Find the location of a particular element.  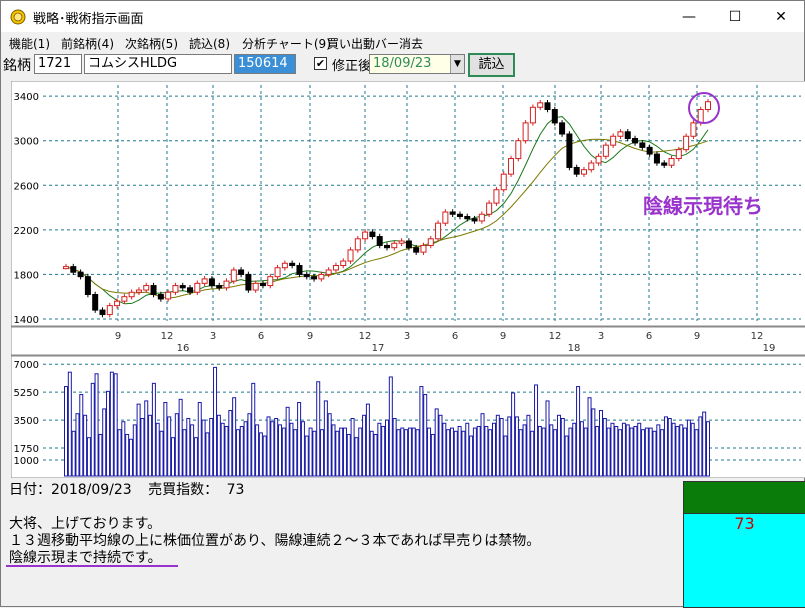

price-tick-label: 3400 is located at coordinates (26, 97).